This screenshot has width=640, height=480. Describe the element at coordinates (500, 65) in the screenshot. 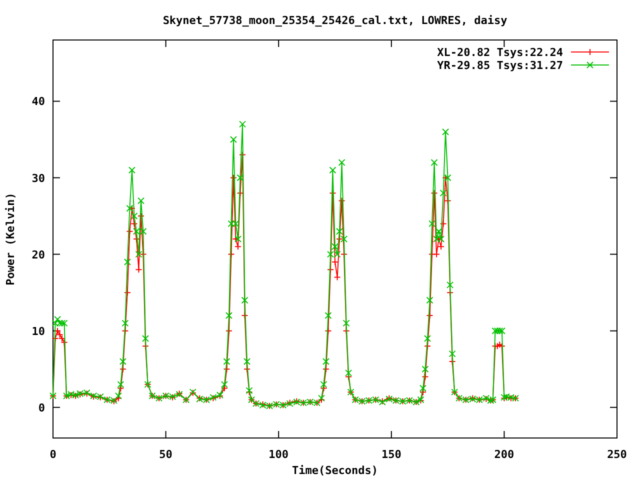

I see `legend-label: YR-29.85 Tsys:31.27` at that location.